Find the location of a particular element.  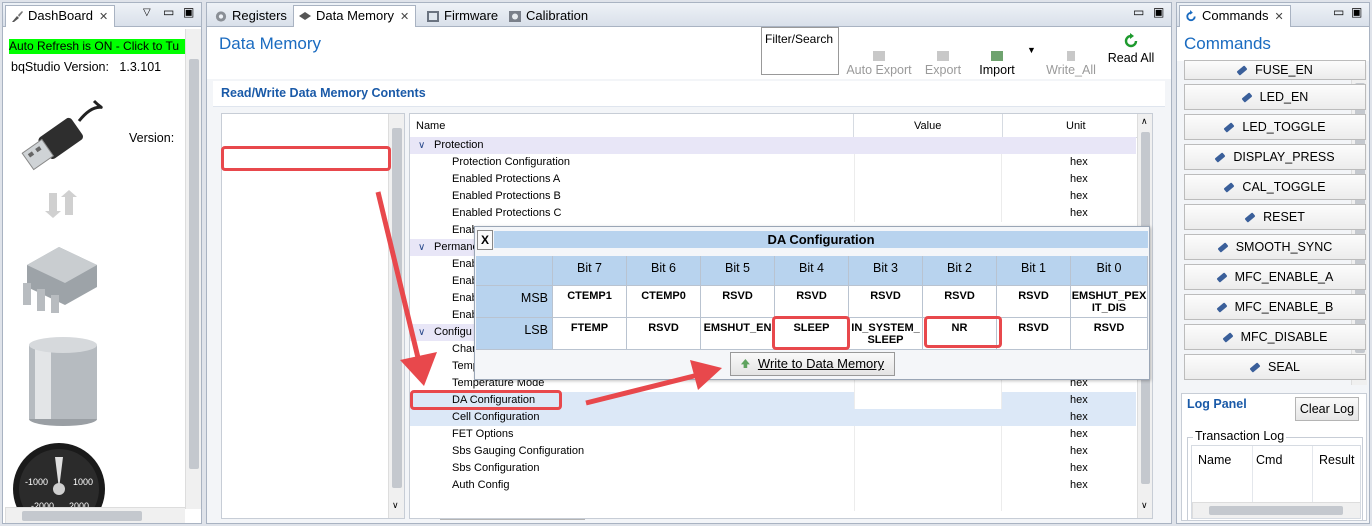

msb-bit-cell: CTEMP0 is located at coordinates (664, 302).